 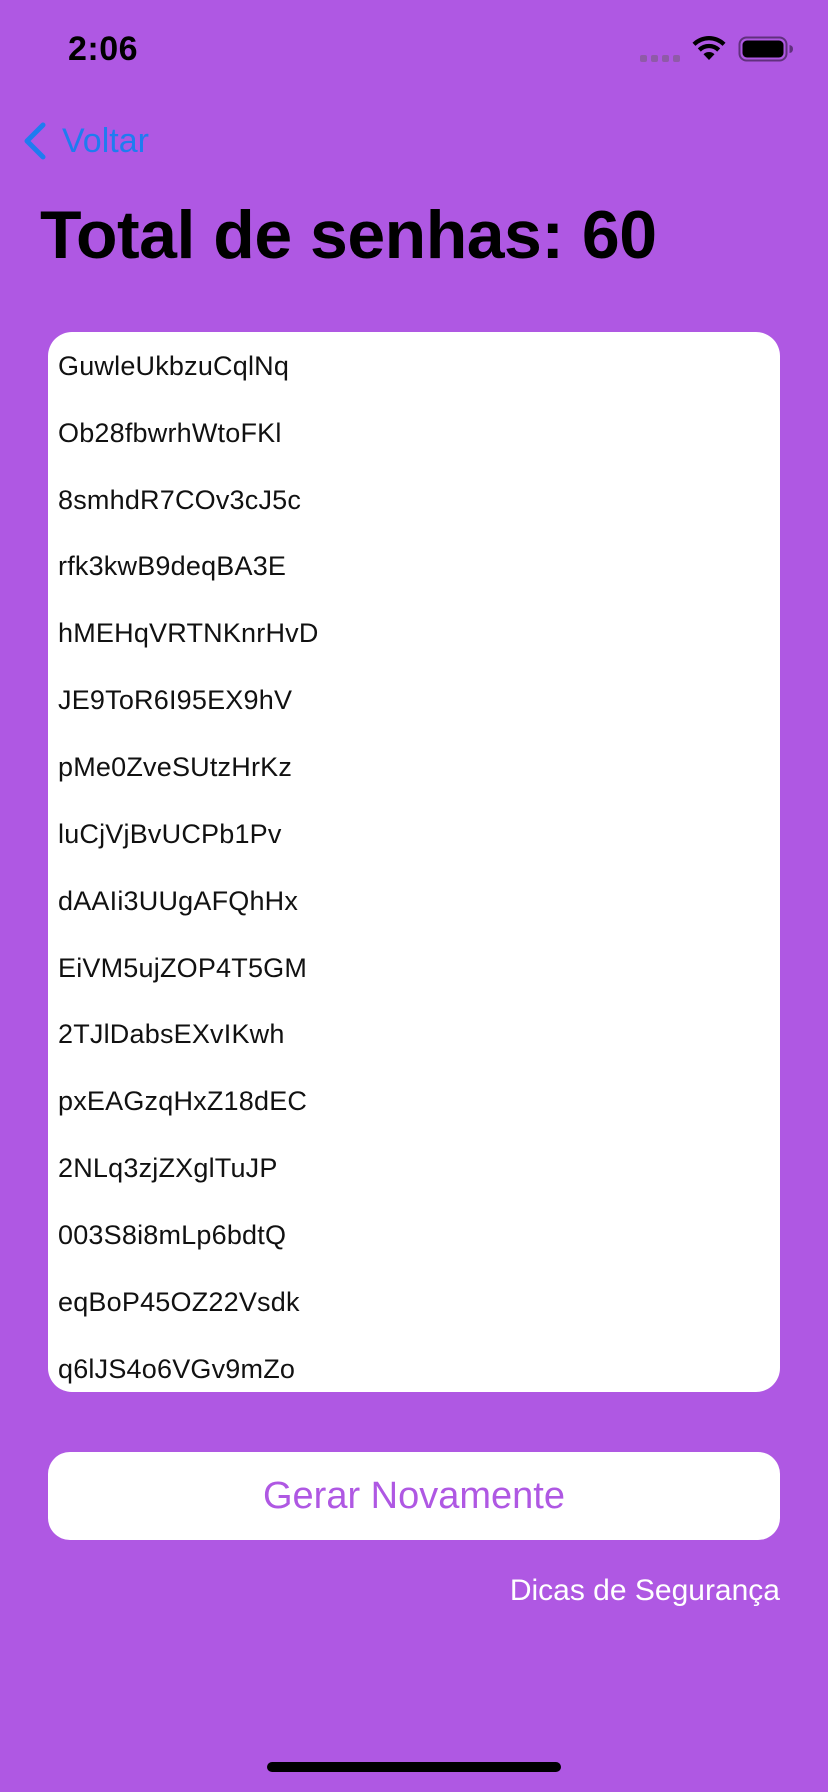 What do you see at coordinates (172, 566) in the screenshot?
I see `password-item: rfk3kwB9deqBA3E` at bounding box center [172, 566].